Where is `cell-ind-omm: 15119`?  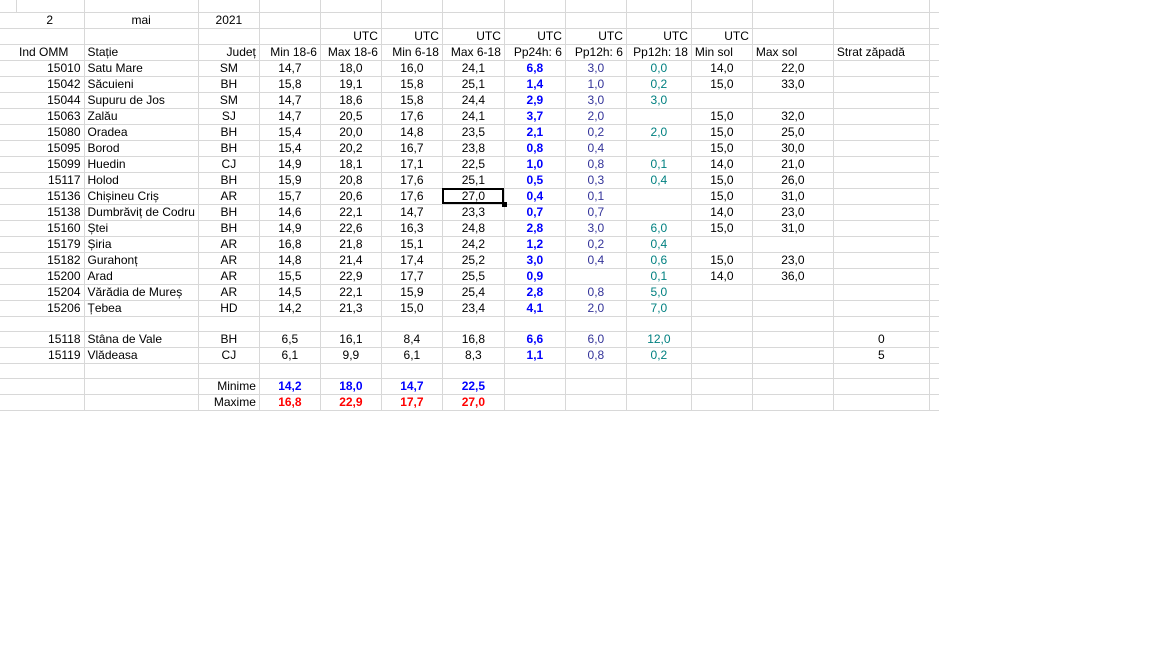 cell-ind-omm: 15119 is located at coordinates (50, 355).